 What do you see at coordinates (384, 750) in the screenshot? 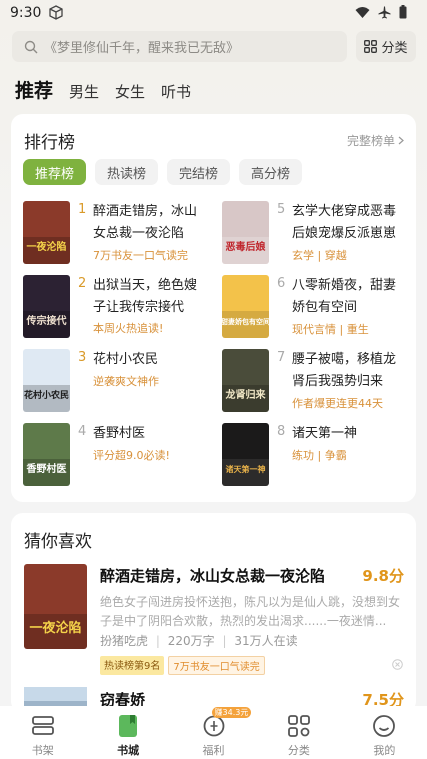
I see `nav-label: 我的` at bounding box center [384, 750].